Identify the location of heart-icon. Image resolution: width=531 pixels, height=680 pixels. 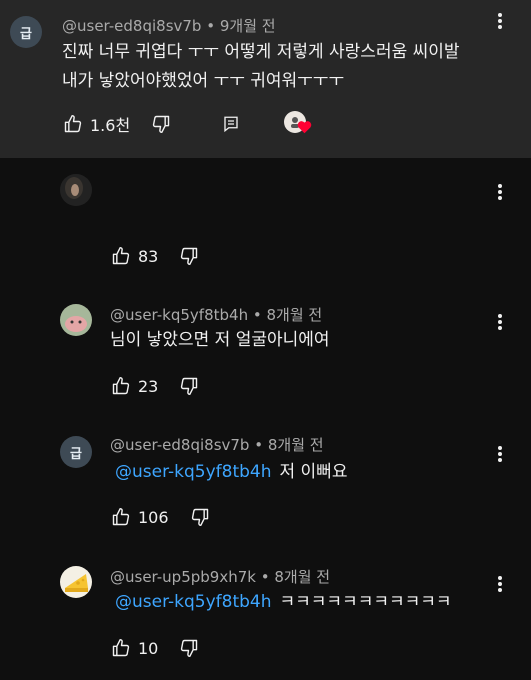
(304, 127).